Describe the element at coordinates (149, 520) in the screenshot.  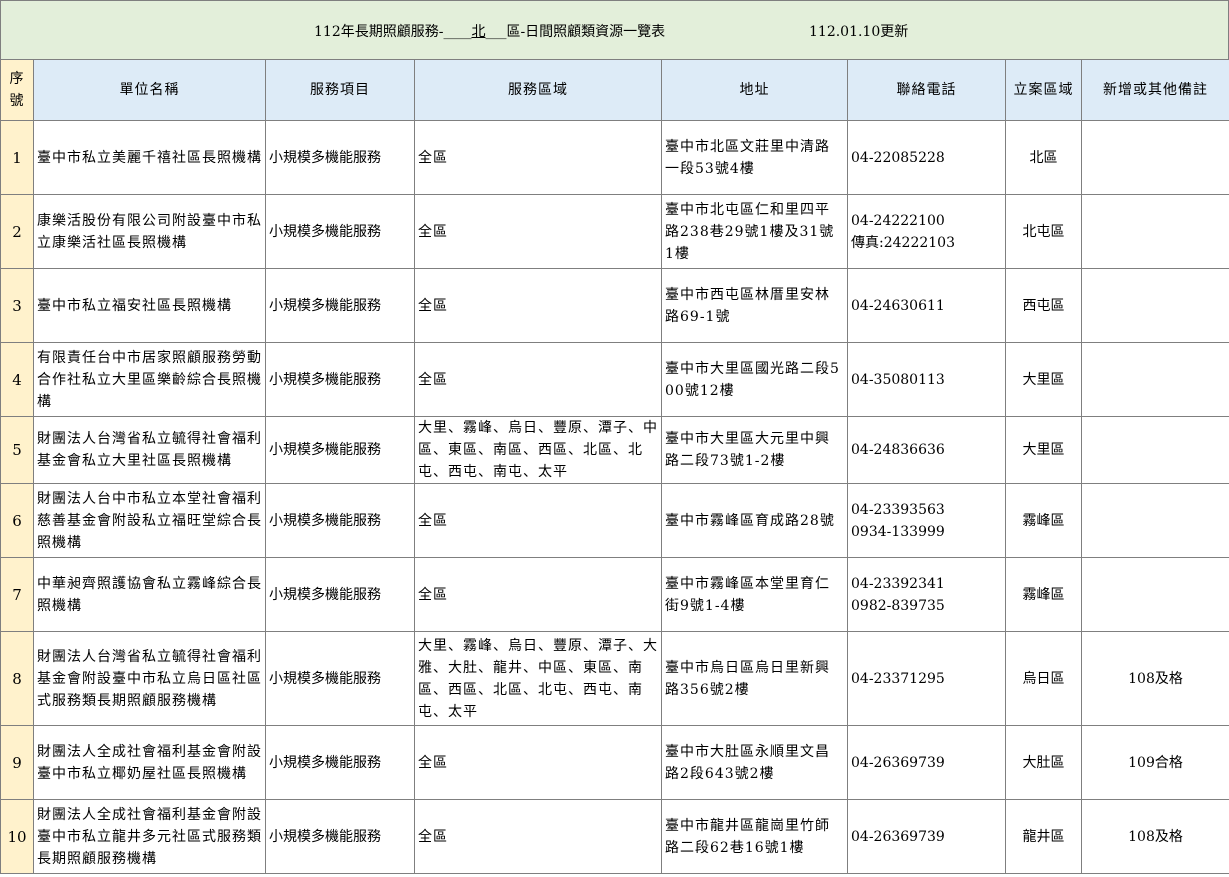
I see `name-cell: 財團法人台中市私立本堂社會福利慈善基金會附設私立福旺堂綜合長照機構` at that location.